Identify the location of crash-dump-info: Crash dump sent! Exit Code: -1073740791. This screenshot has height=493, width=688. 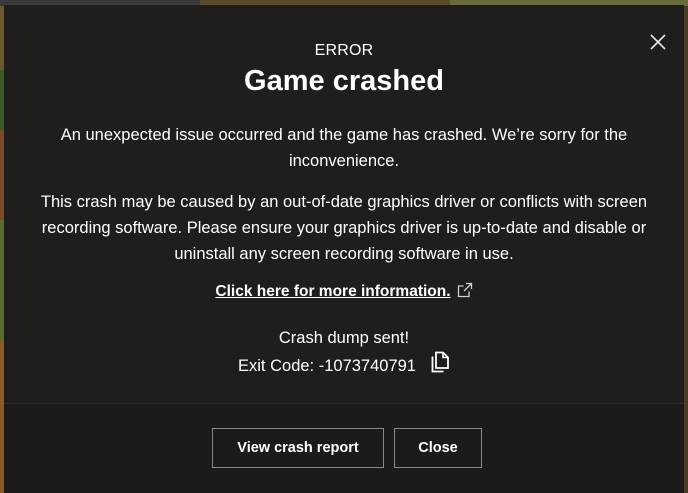
(344, 353).